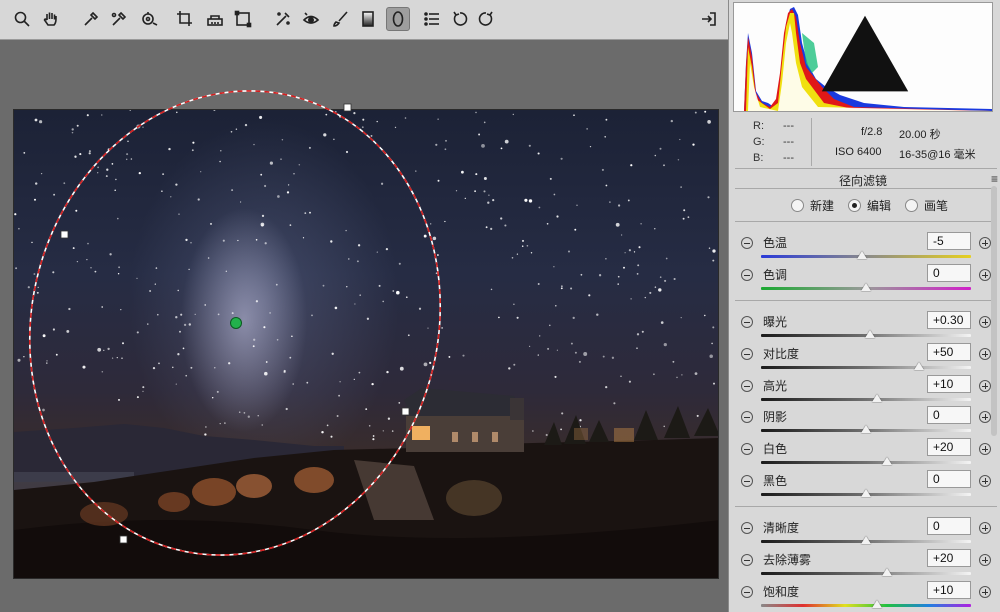 This screenshot has width=1000, height=612. I want to click on rotate-right-button, so click(486, 19).